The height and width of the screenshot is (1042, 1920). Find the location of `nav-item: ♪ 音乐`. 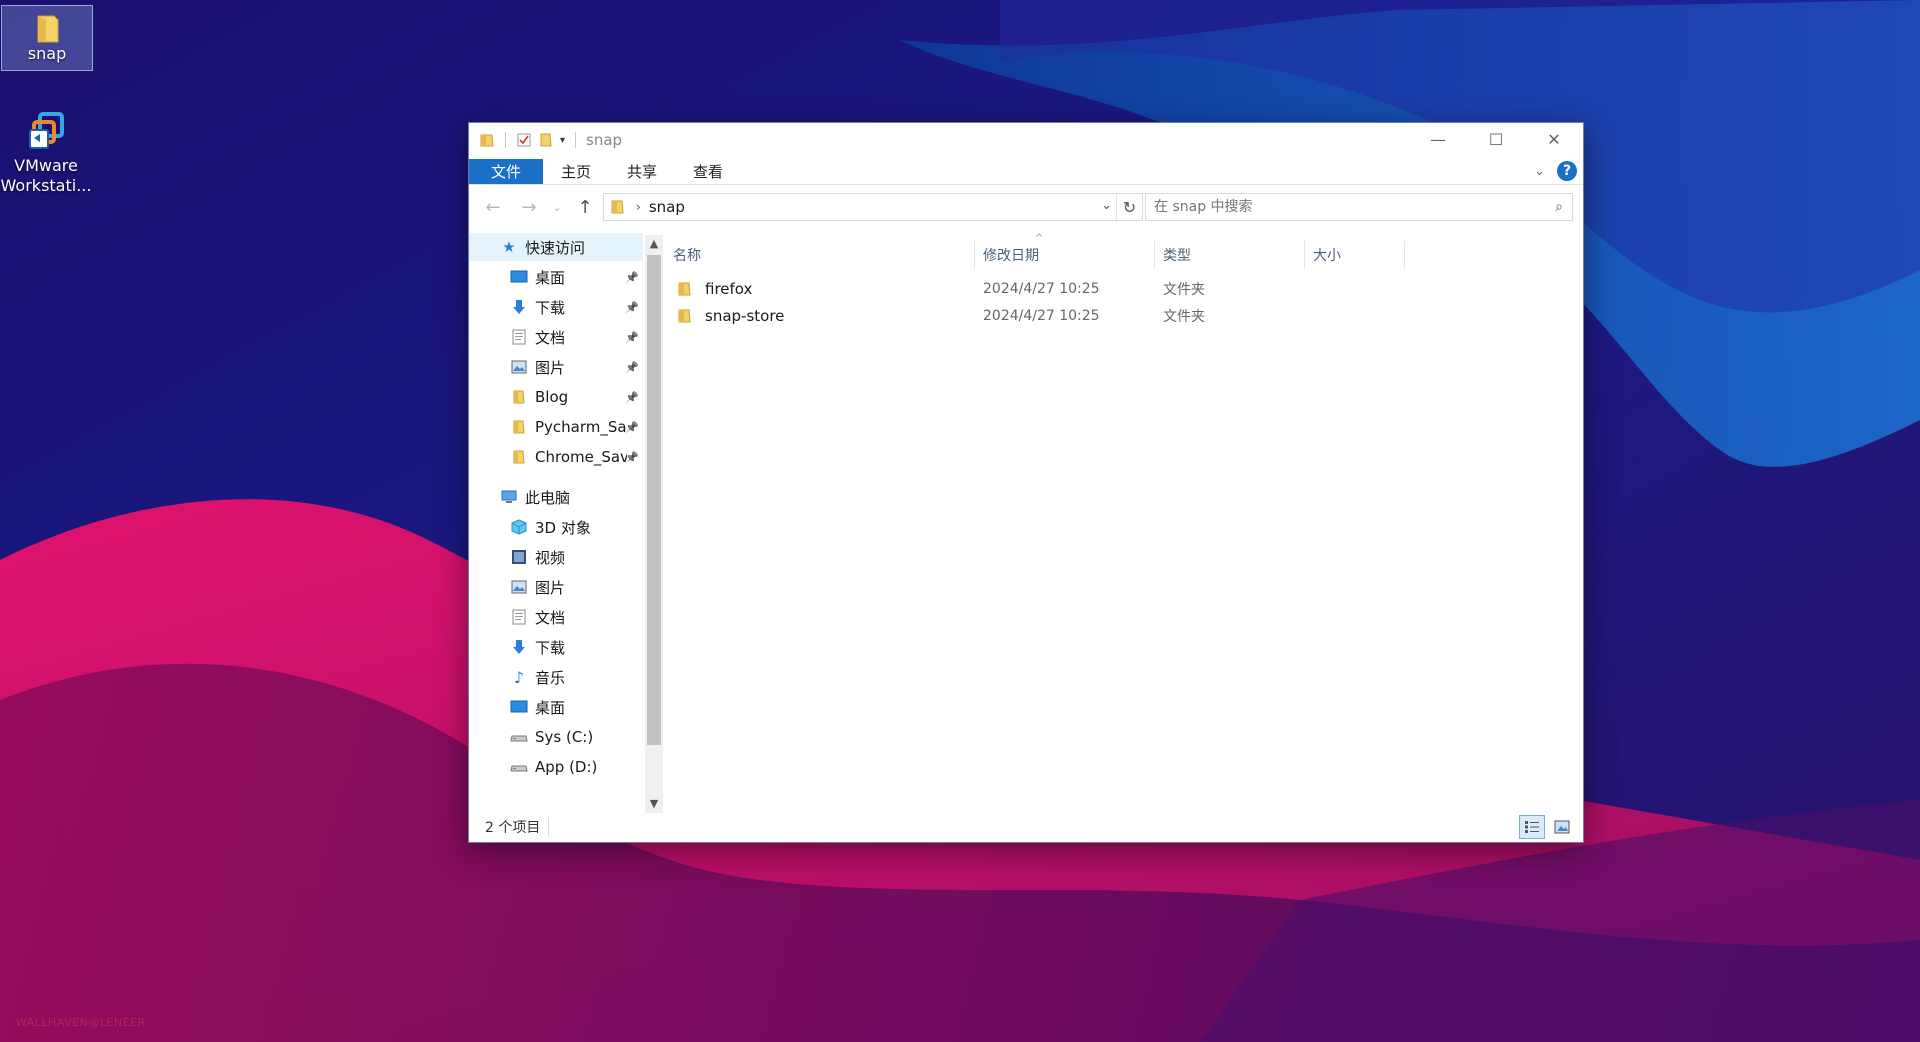

nav-item: ♪ 音乐 is located at coordinates (556, 677).